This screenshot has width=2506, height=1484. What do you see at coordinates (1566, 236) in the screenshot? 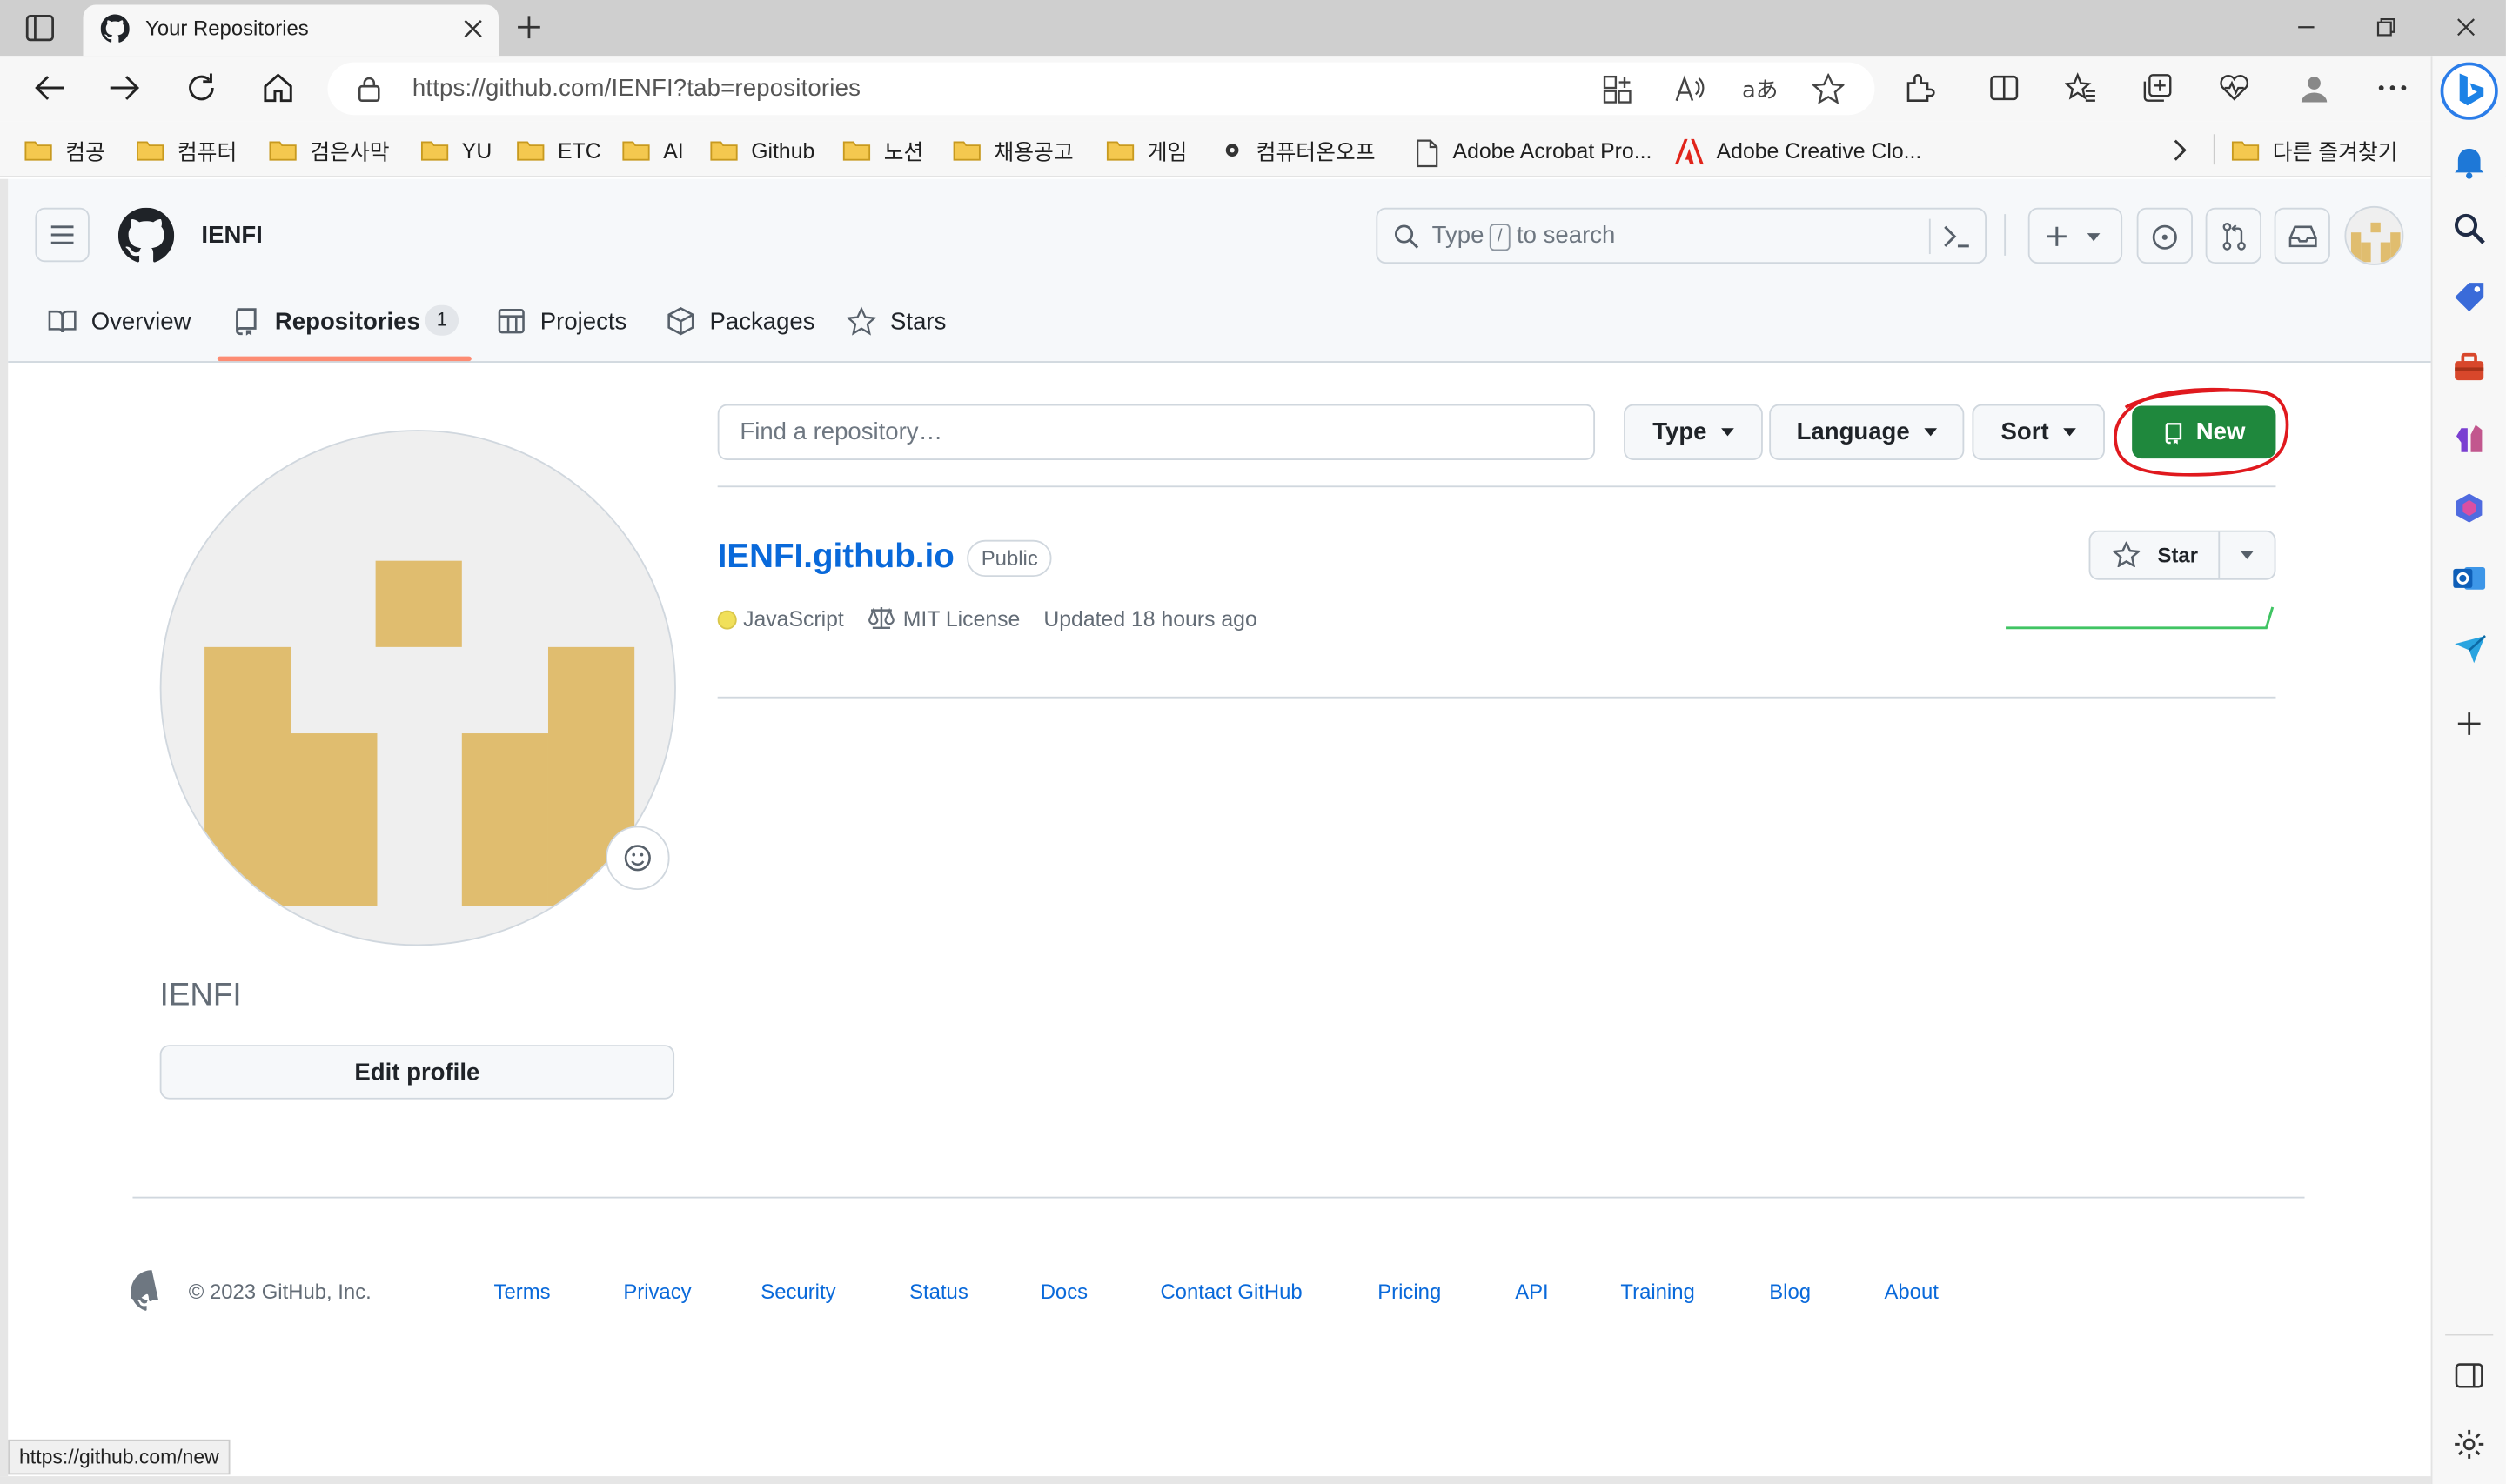
I see `search-placeholder-suffix: to search` at bounding box center [1566, 236].